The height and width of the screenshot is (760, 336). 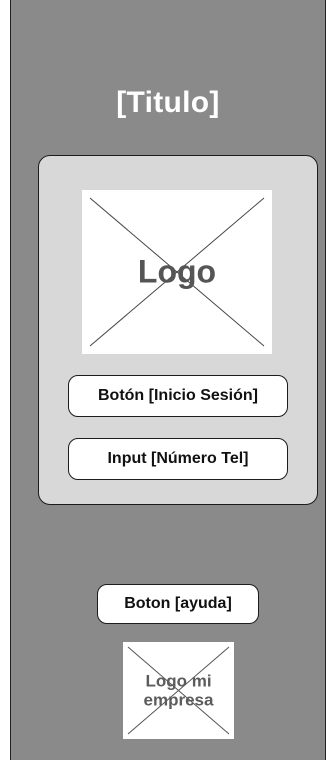 I want to click on company-logo-label: Logo mi empresa, so click(x=178, y=690).